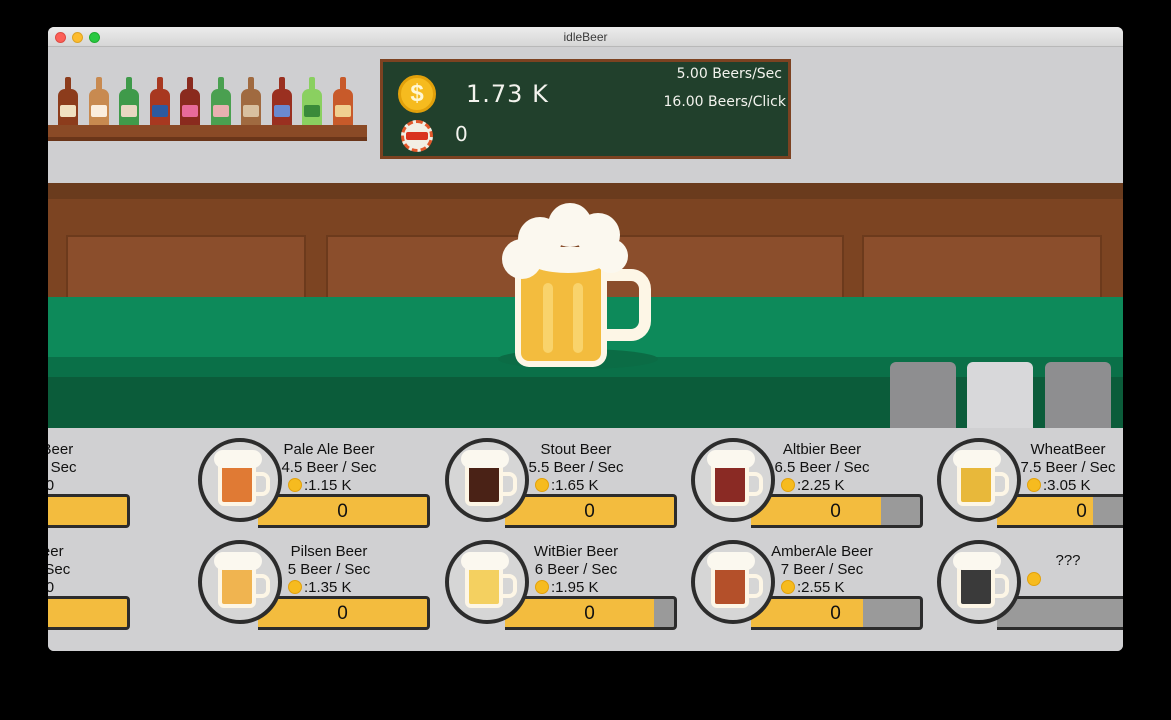  I want to click on upgrade-card: ???, so click(1030, 585).